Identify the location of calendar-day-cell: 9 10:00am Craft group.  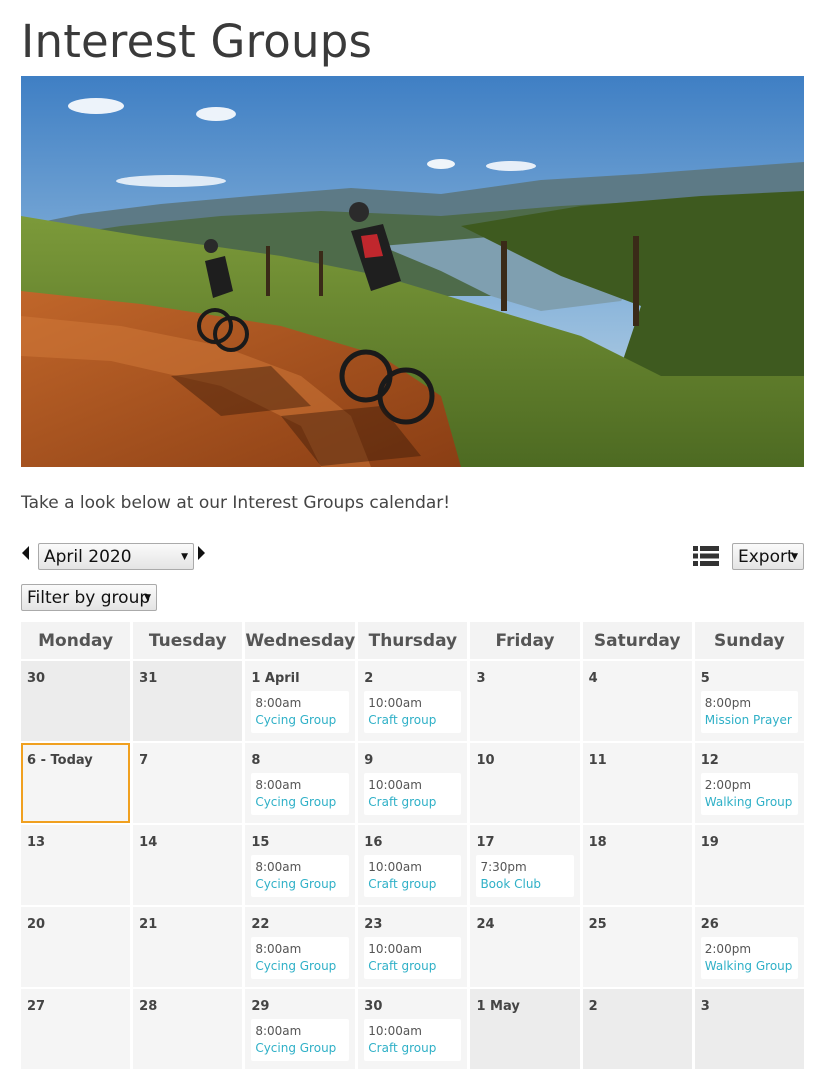
(413, 783).